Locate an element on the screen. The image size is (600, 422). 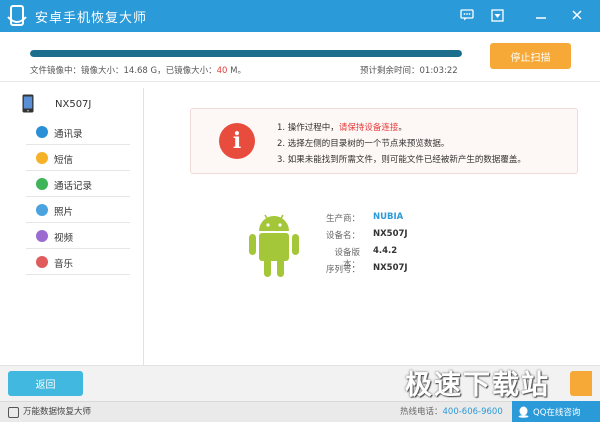
qq-consult-button: QQ在线咨询 is located at coordinates (556, 411).